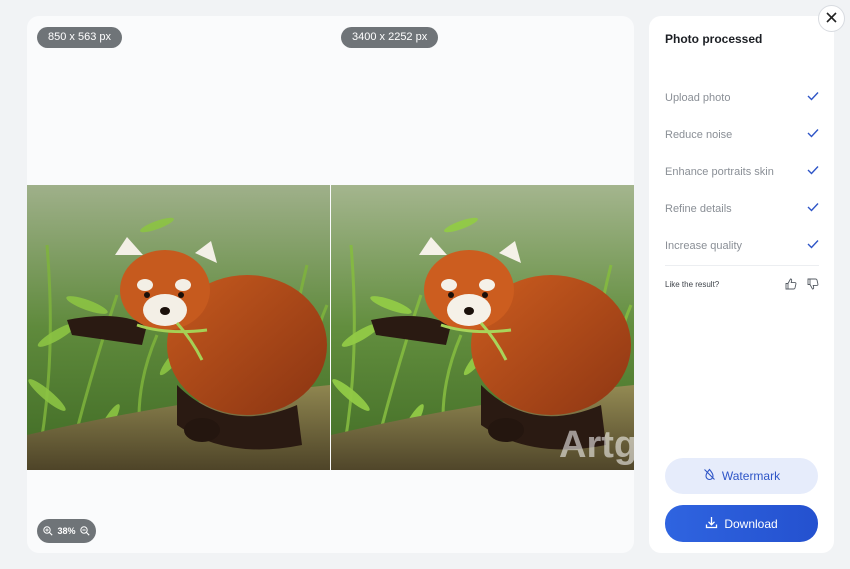 The width and height of the screenshot is (850, 569). What do you see at coordinates (742, 97) in the screenshot?
I see `step-item: Upload photo` at bounding box center [742, 97].